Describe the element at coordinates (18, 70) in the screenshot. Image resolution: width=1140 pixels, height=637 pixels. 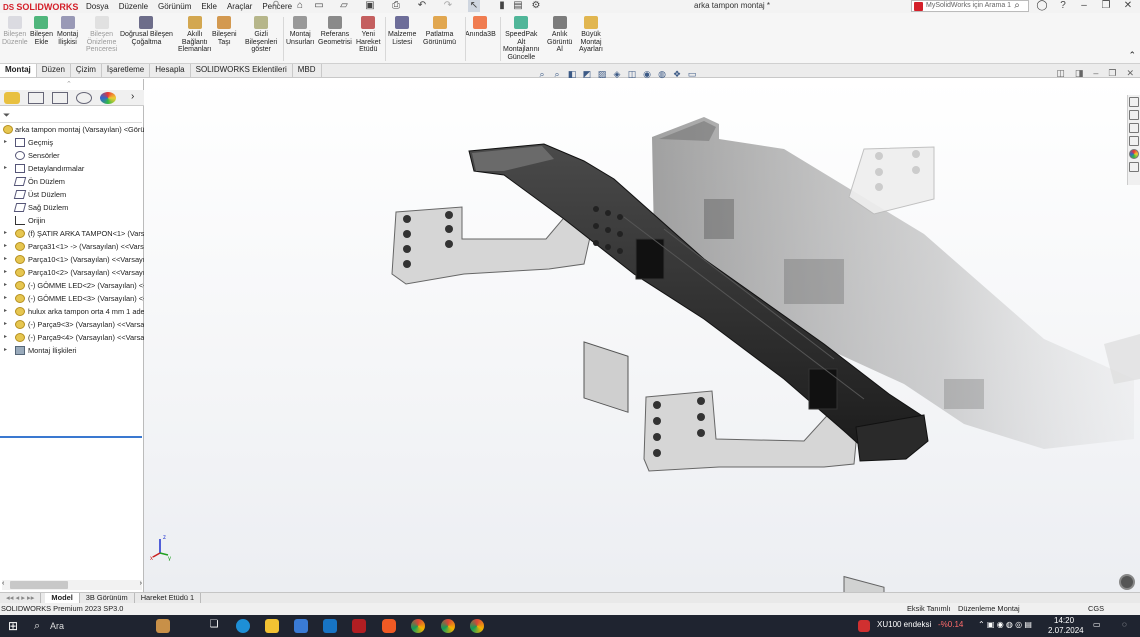
I see `ribbon-tab-0: Montaj` at that location.